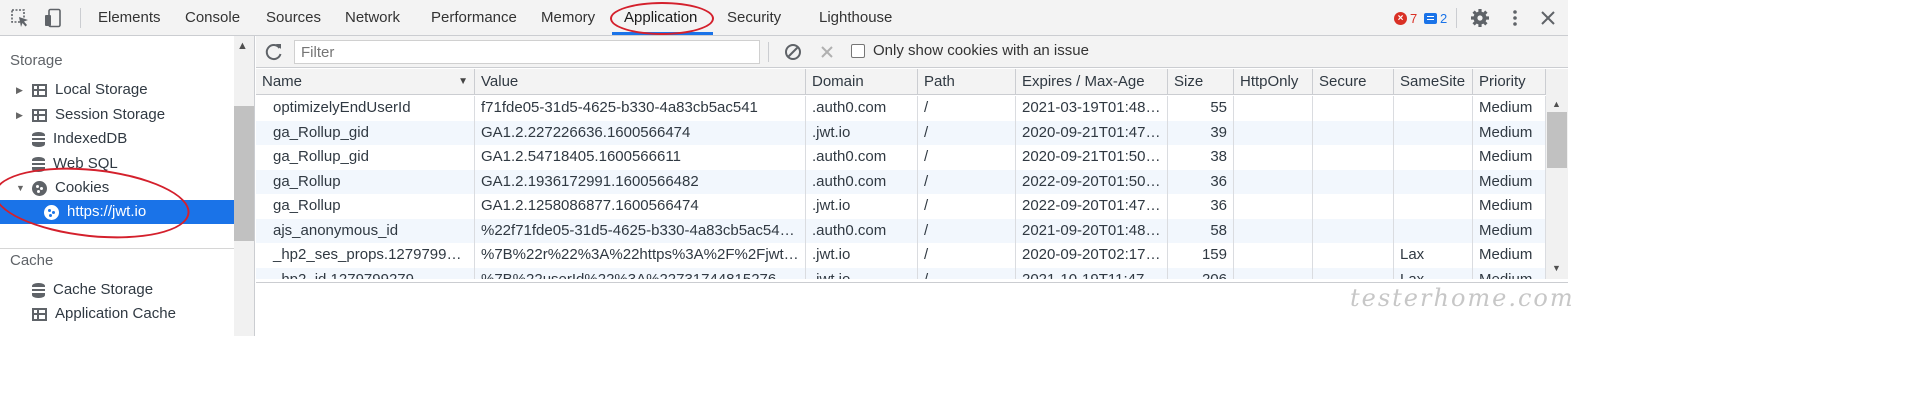 This screenshot has height=411, width=1920. What do you see at coordinates (967, 82) in the screenshot?
I see `column-header-path: Path` at bounding box center [967, 82].